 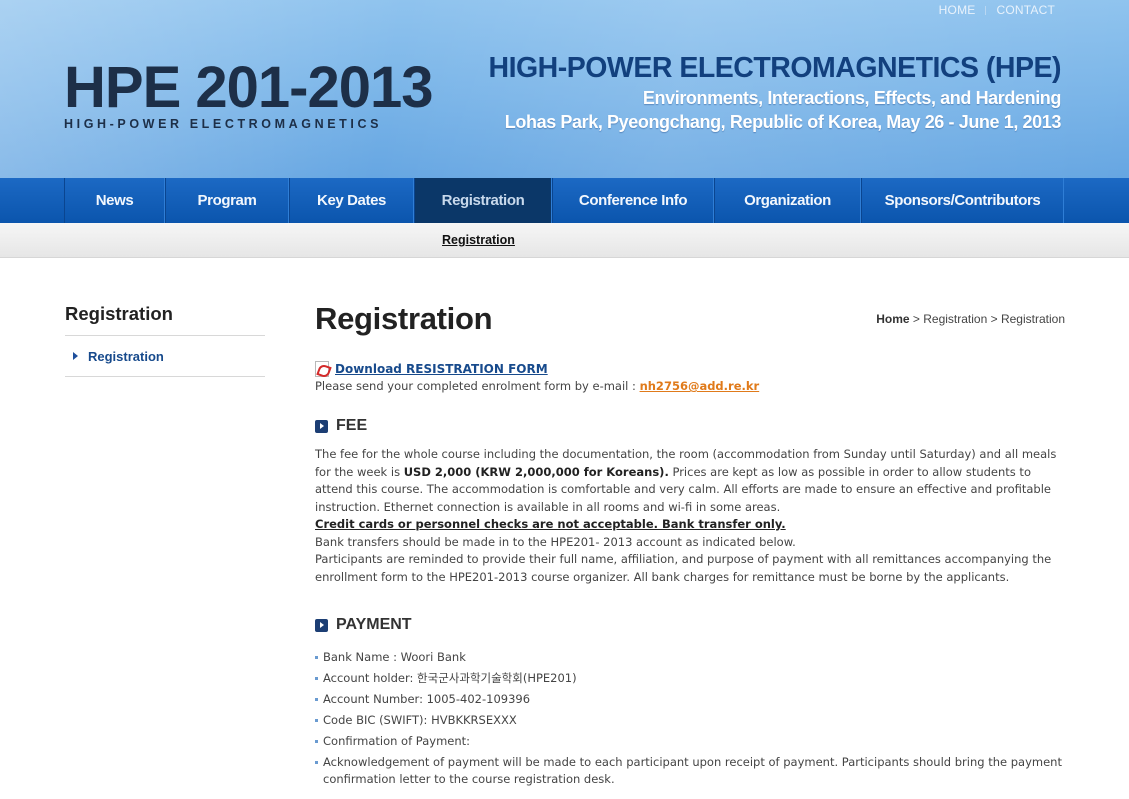 What do you see at coordinates (691, 741) in the screenshot?
I see `list-item: Confirmation of Payment:` at bounding box center [691, 741].